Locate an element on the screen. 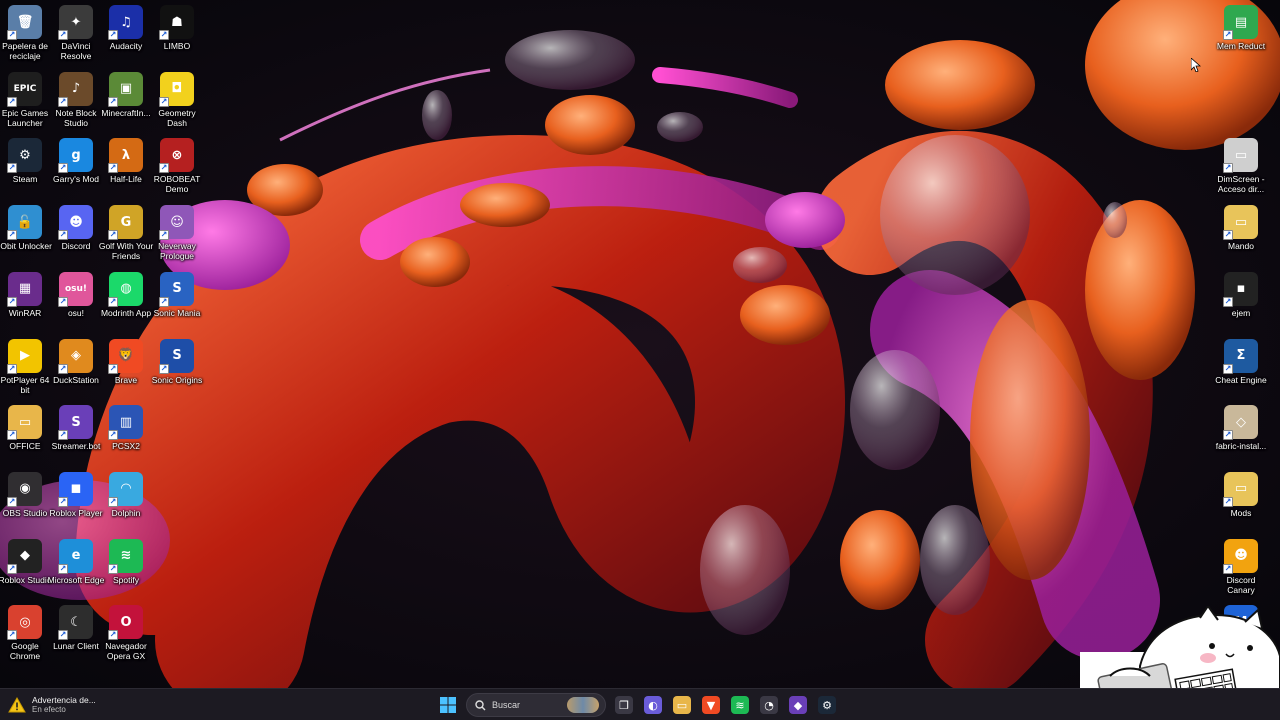  desktop-icon-garrys-mod: g ↗ Garry's Mod is located at coordinates (76, 168).